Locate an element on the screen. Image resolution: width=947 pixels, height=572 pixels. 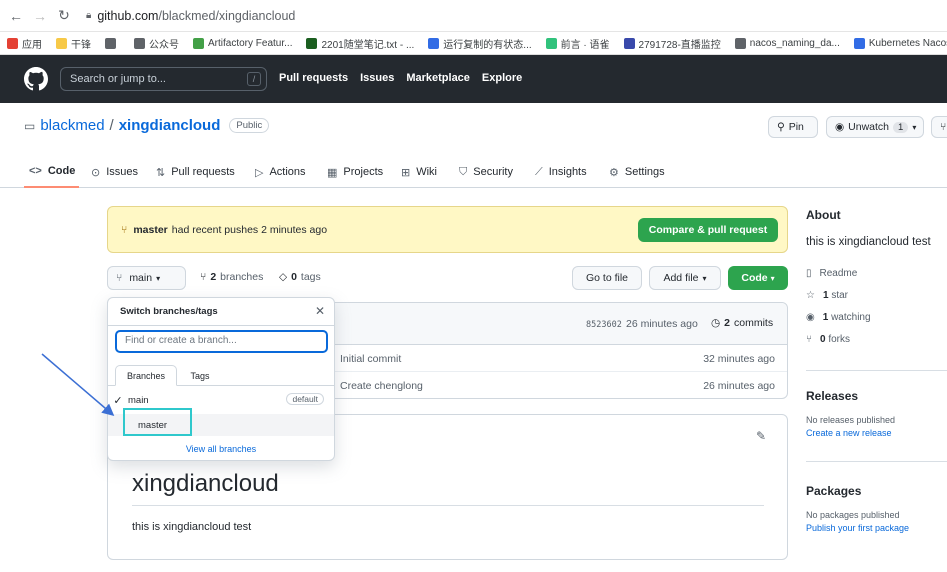
close-icon: ✕ is located at coordinates (320, 311).